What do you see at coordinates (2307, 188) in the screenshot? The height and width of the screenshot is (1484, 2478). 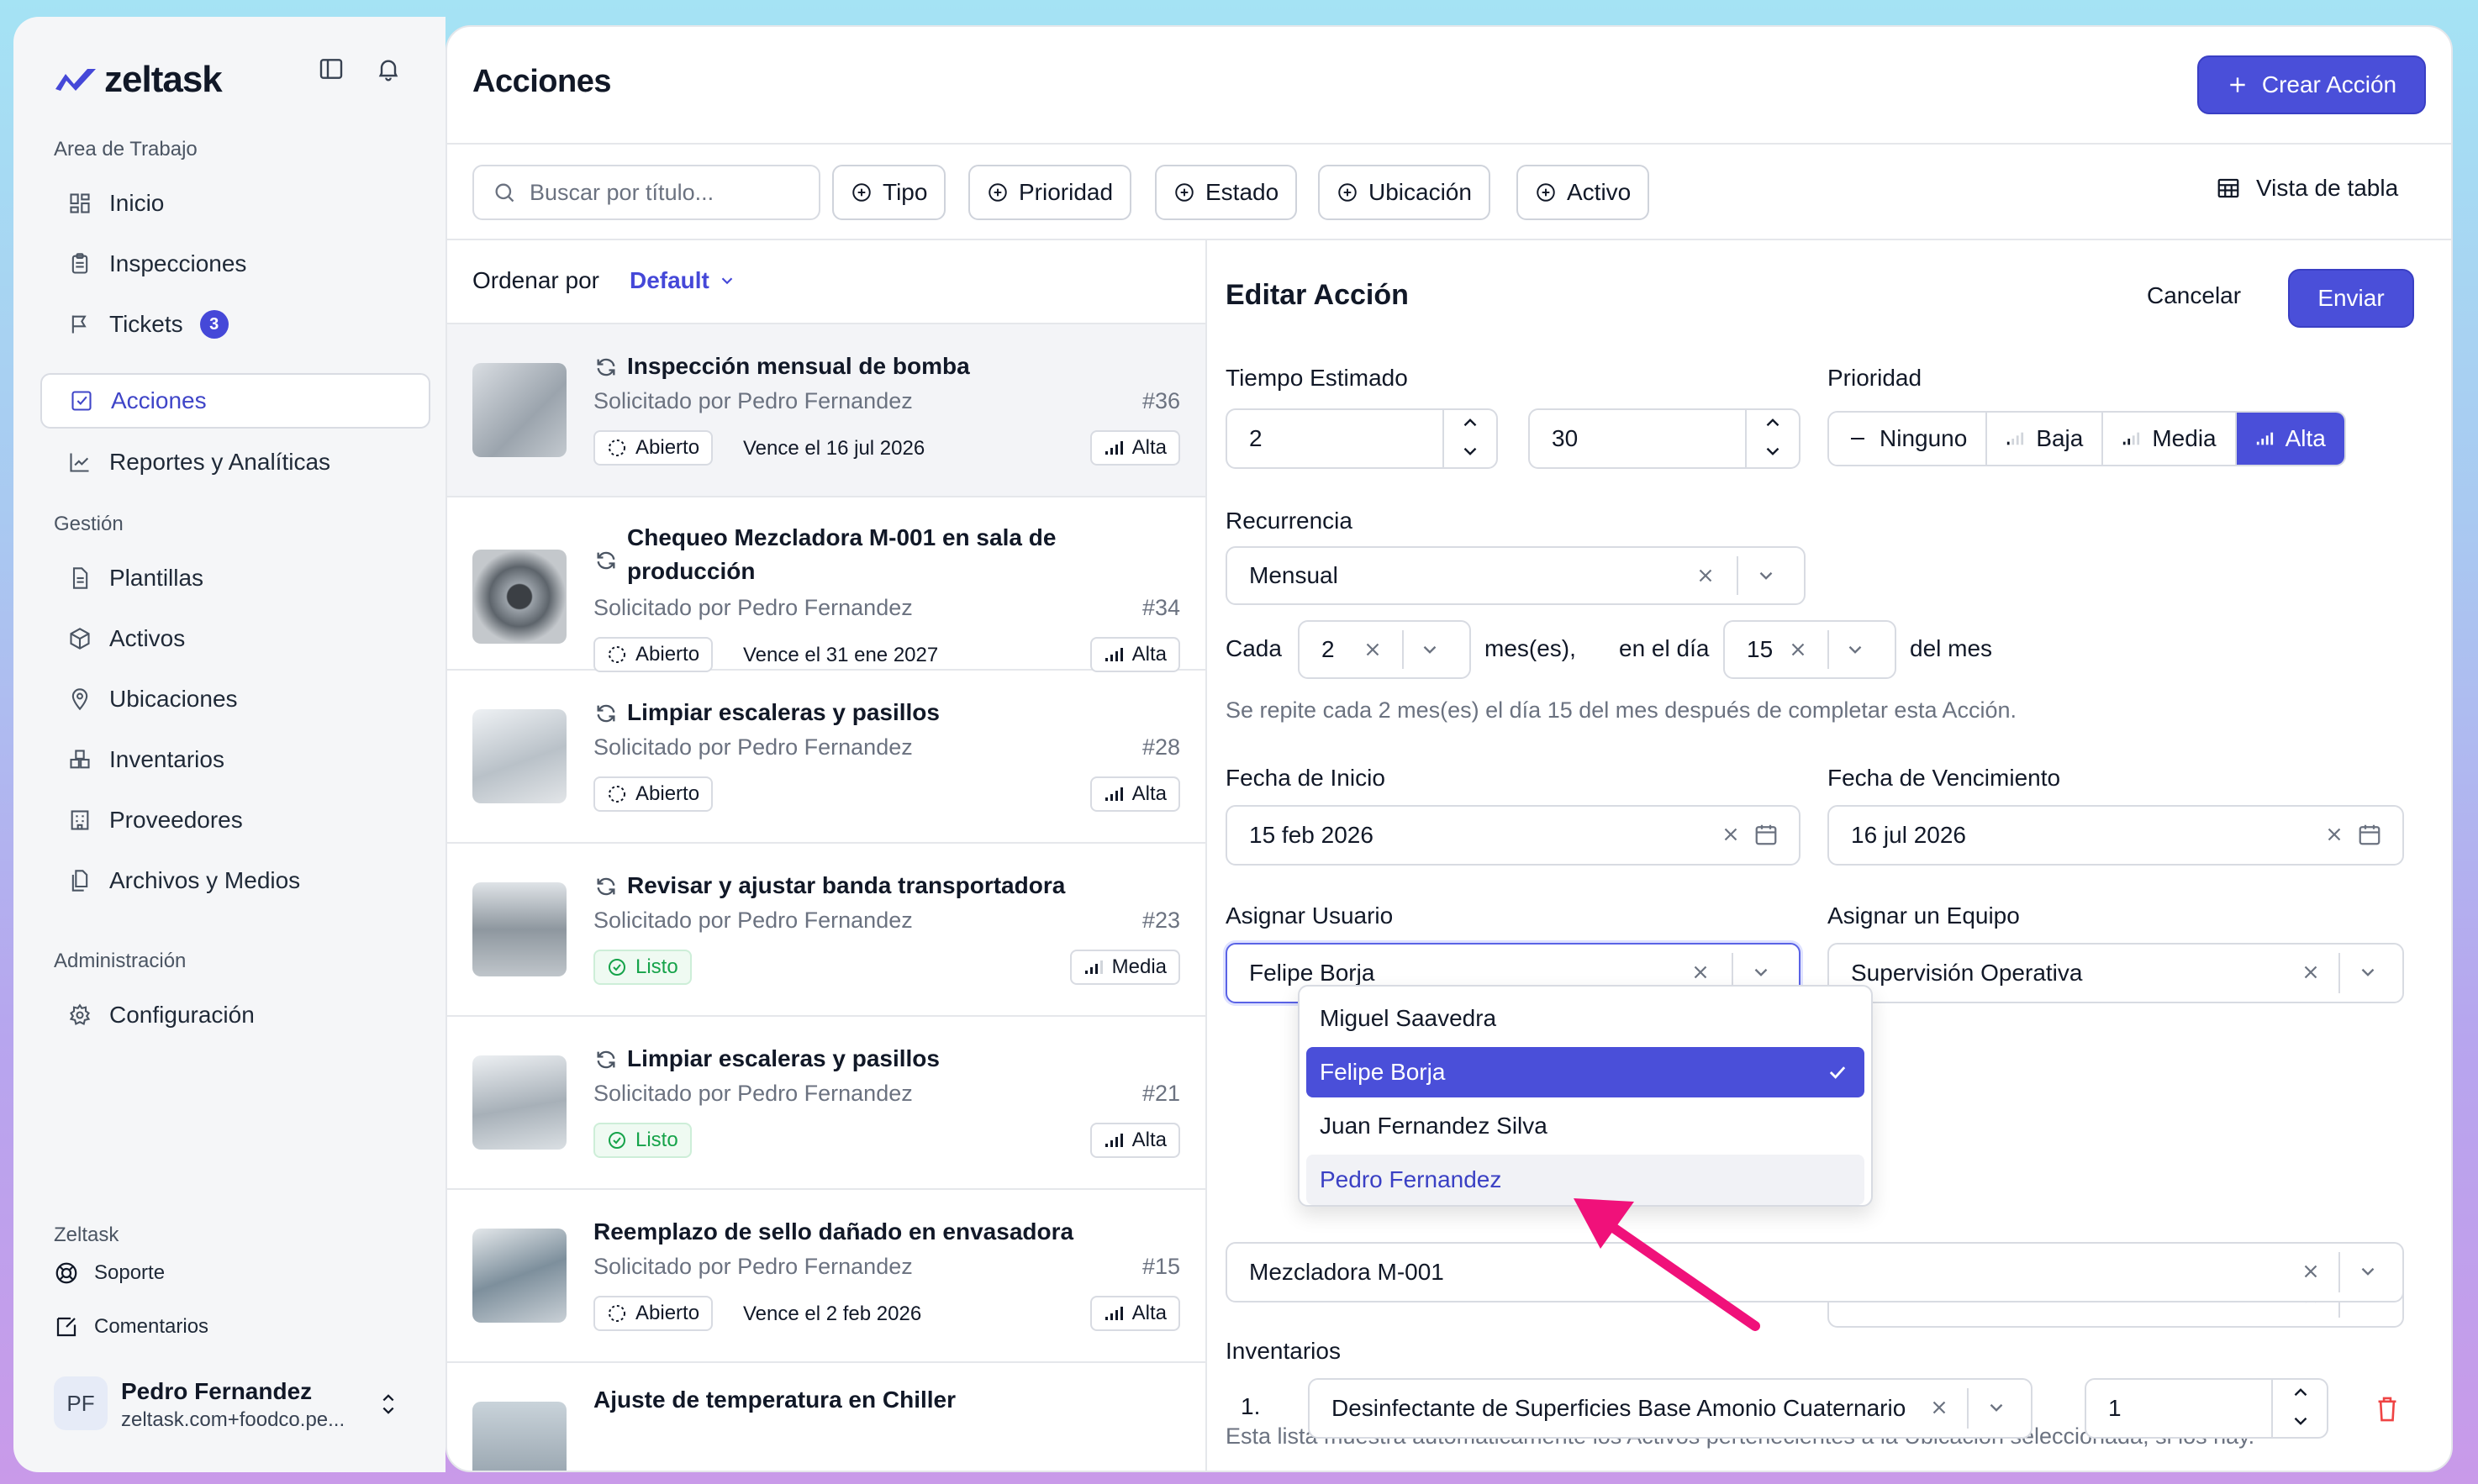 I see `table-view-button: Vista de tabla` at bounding box center [2307, 188].